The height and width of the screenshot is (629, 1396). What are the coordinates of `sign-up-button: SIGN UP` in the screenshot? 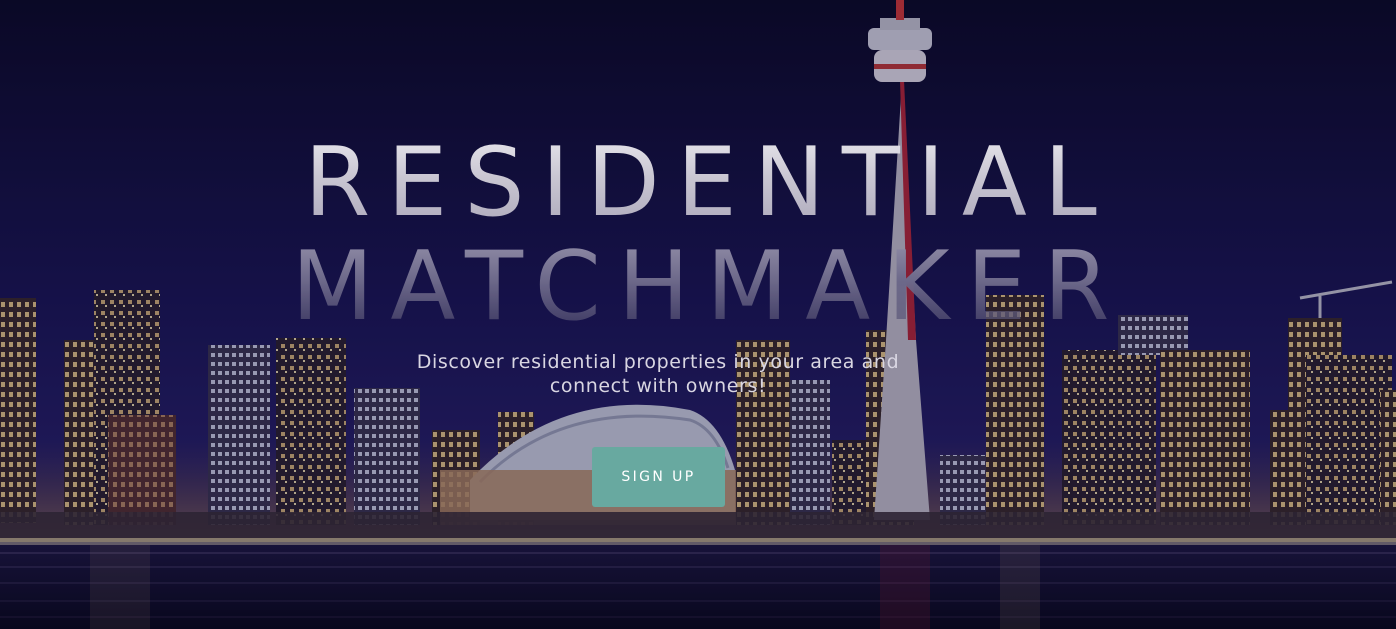 It's located at (658, 477).